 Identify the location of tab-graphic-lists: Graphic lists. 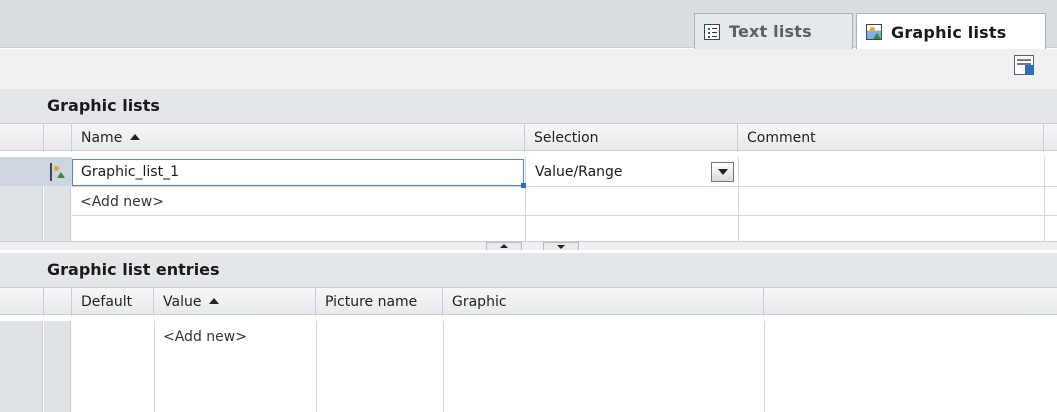
(951, 31).